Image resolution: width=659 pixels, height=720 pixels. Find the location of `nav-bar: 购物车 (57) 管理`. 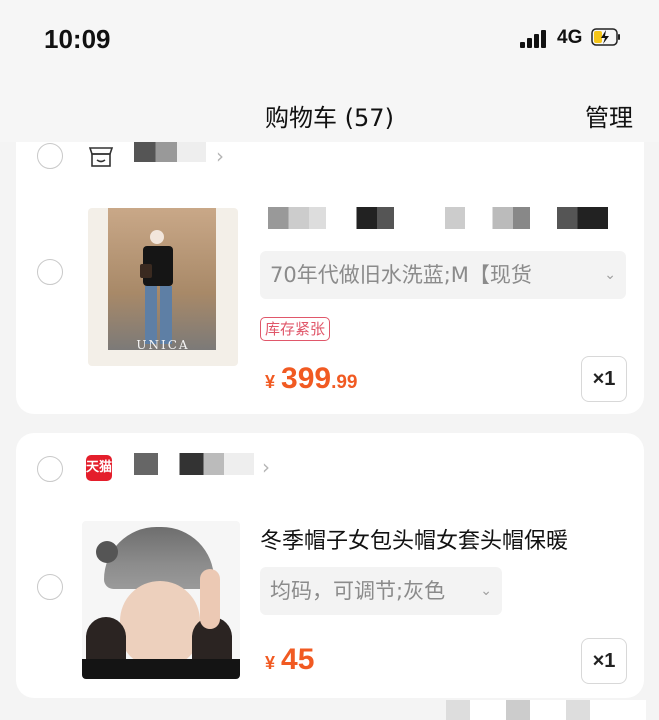

nav-bar: 购物车 (57) 管理 is located at coordinates (329, 111).